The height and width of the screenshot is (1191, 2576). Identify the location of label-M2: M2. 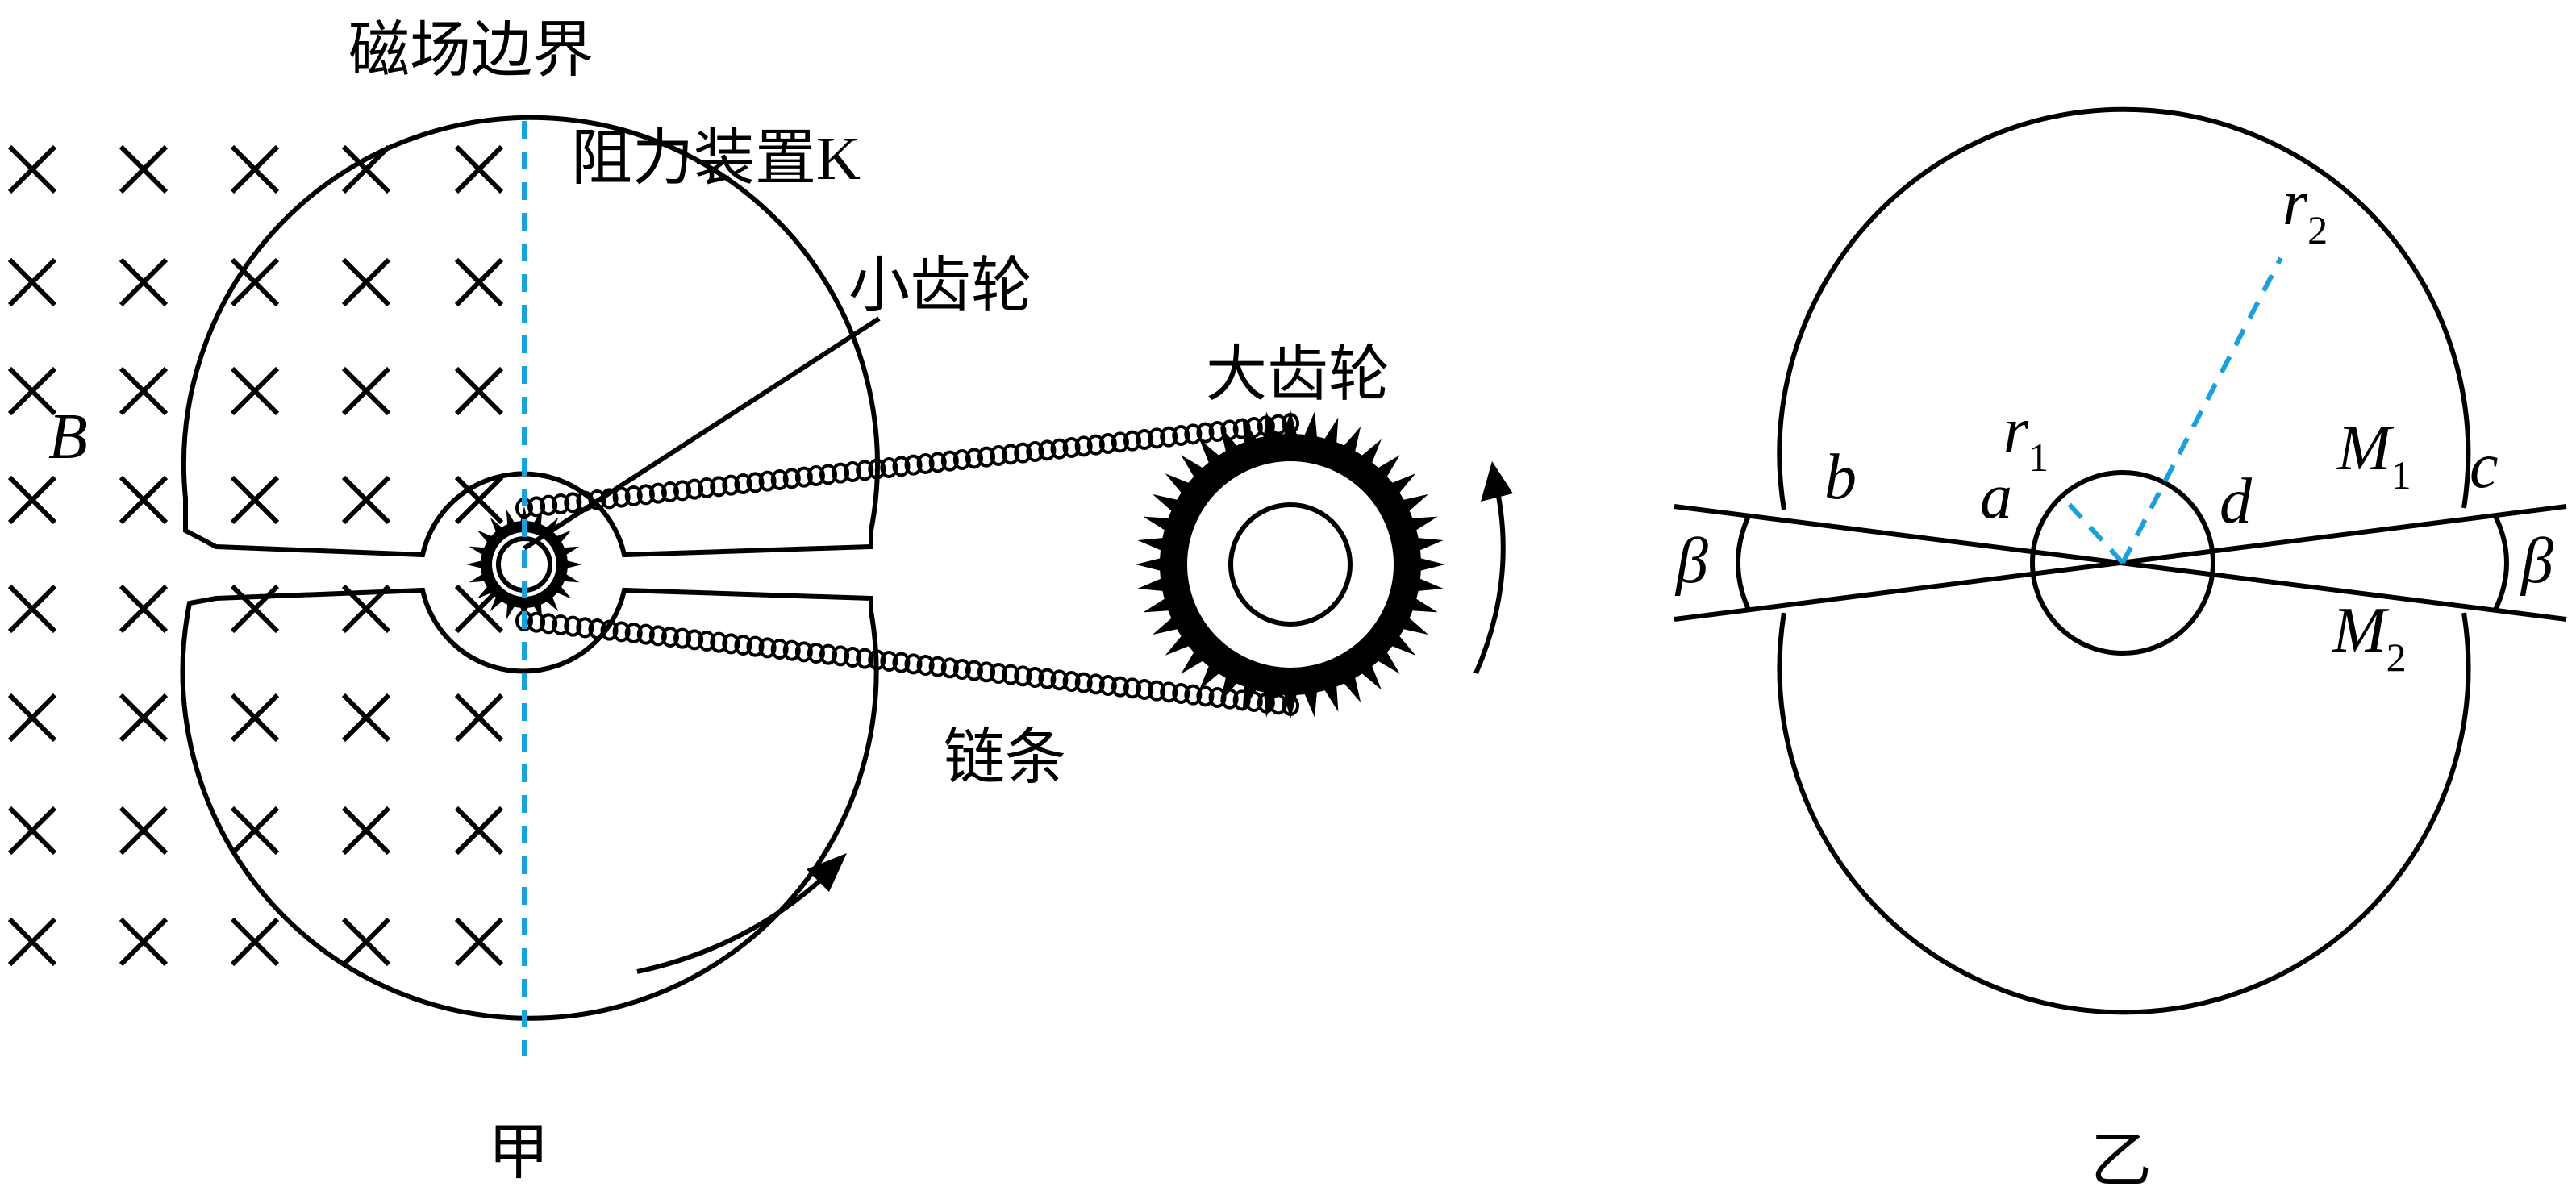
(2369, 637).